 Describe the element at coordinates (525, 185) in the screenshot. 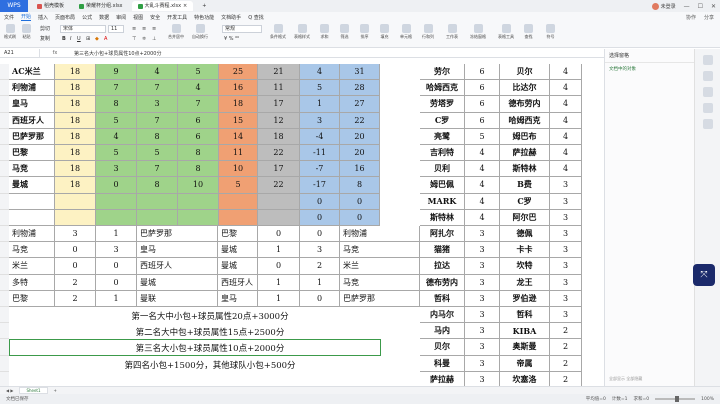

I see `player-cell: B费` at that location.